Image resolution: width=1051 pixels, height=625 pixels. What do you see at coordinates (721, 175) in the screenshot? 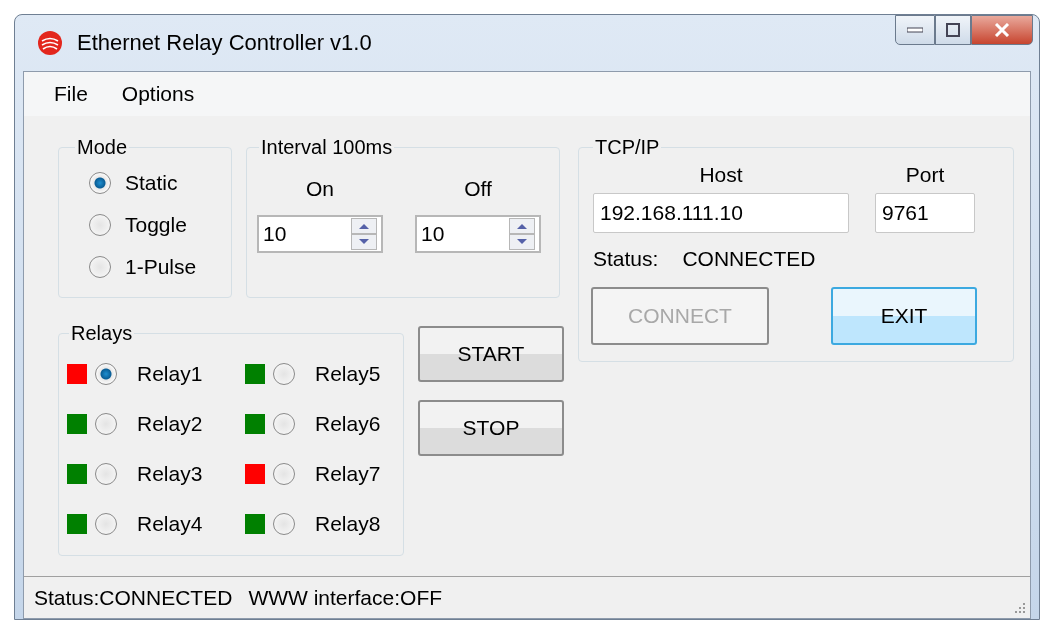
I see `field-label: Host` at bounding box center [721, 175].